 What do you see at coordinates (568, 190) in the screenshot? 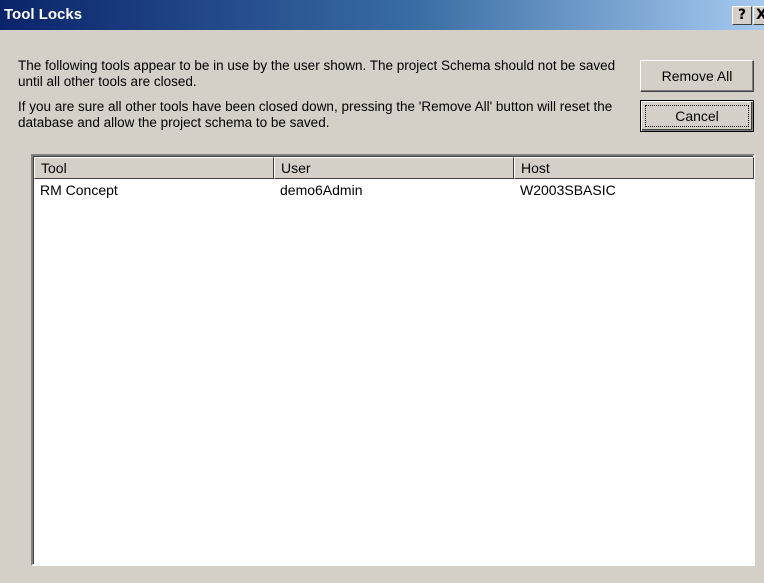
I see `cell-host: W2003SBASIC` at bounding box center [568, 190].